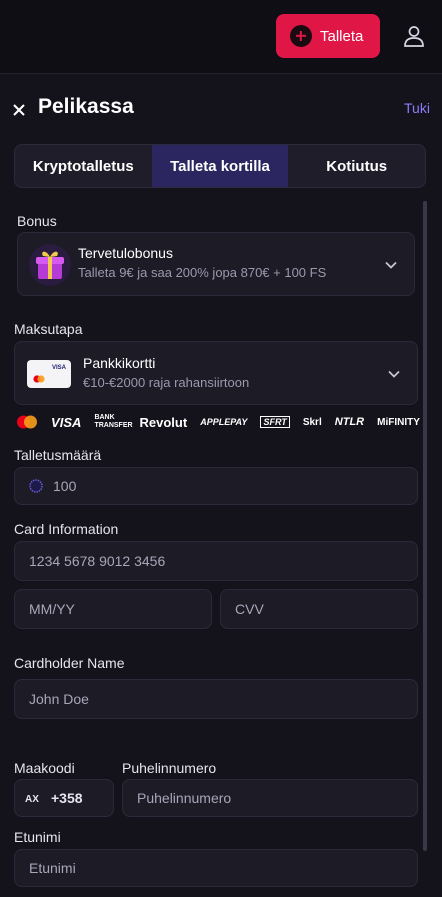 The width and height of the screenshot is (442, 897). What do you see at coordinates (163, 422) in the screenshot?
I see `revolut-logo: Revolut` at bounding box center [163, 422].